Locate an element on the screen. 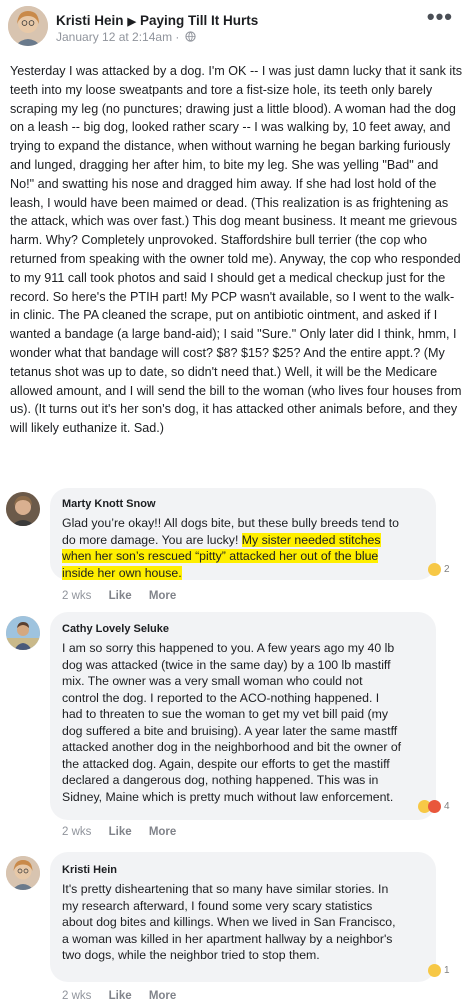 Image resolution: width=465 pixels, height=1008 pixels. arrow-right-icon: ▶ is located at coordinates (131, 22).